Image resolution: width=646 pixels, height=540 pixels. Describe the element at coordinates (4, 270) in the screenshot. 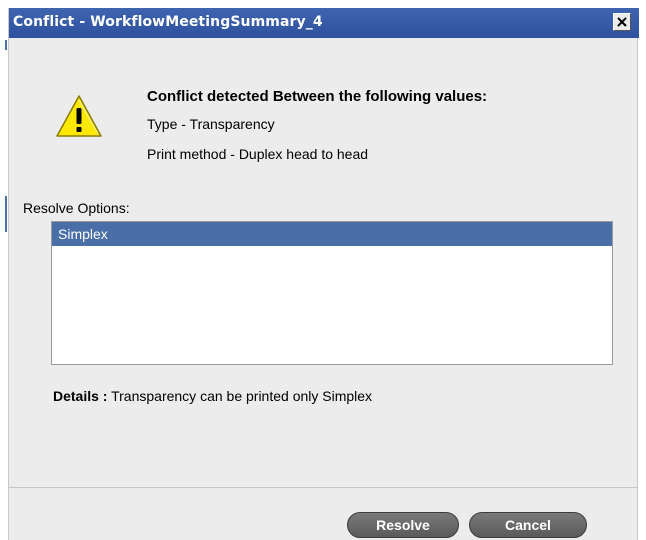

I see `background-window-edge` at that location.